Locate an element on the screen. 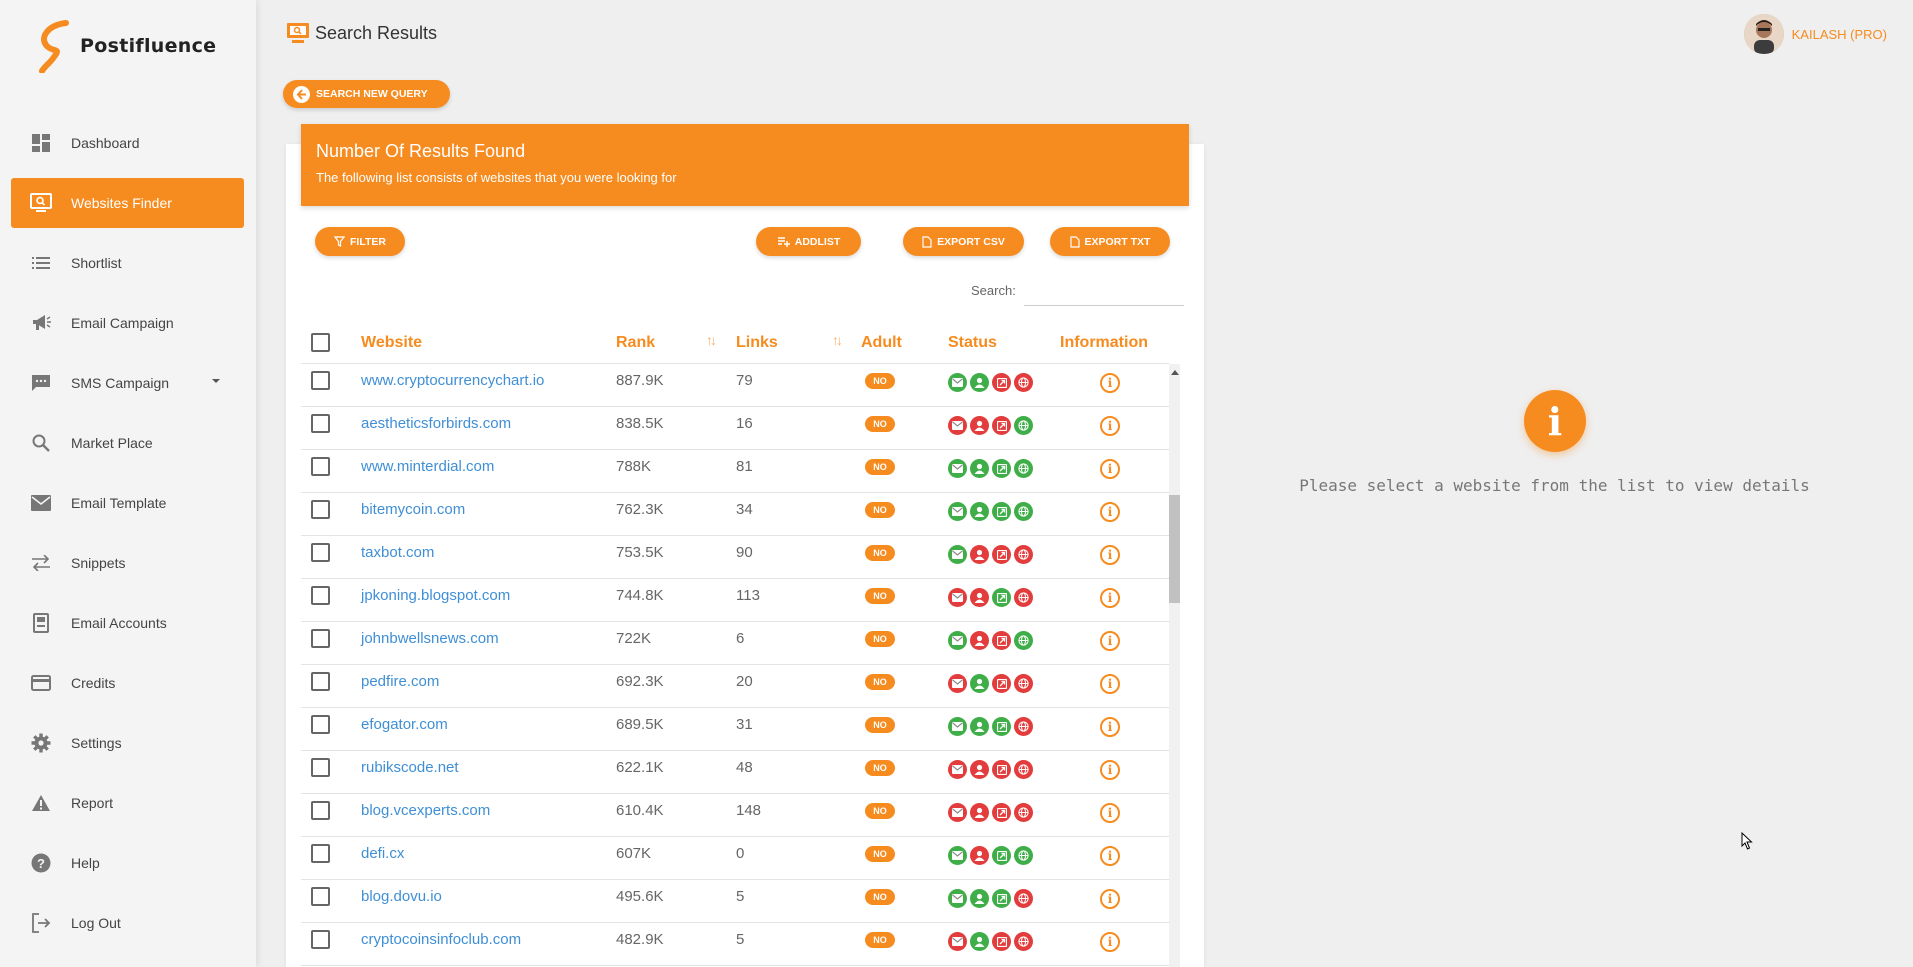 The height and width of the screenshot is (967, 1913). website-link: taxbot.com is located at coordinates (397, 552).